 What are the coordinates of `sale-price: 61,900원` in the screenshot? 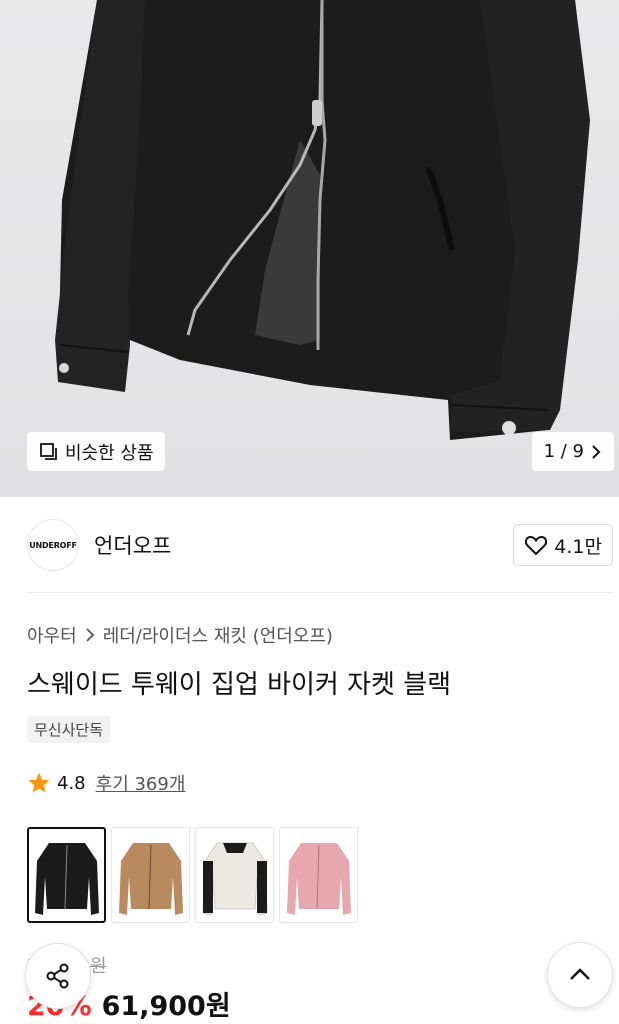 It's located at (166, 1006).